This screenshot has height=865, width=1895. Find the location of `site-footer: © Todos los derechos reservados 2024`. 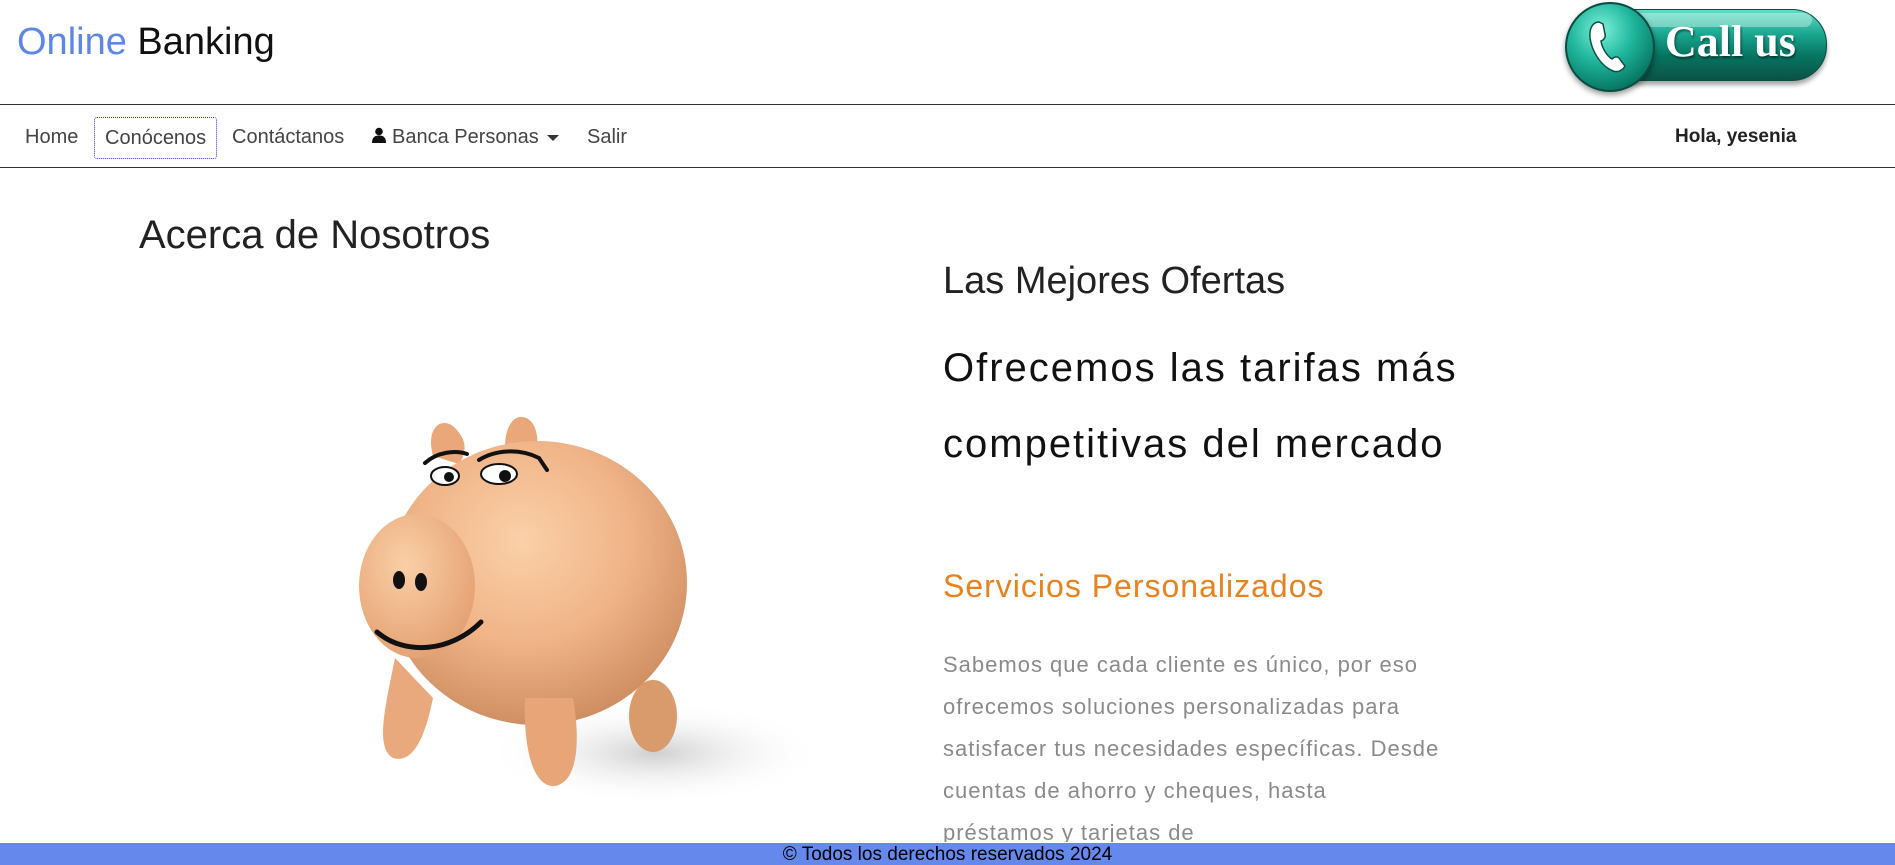

site-footer: © Todos los derechos reservados 2024 is located at coordinates (947, 854).